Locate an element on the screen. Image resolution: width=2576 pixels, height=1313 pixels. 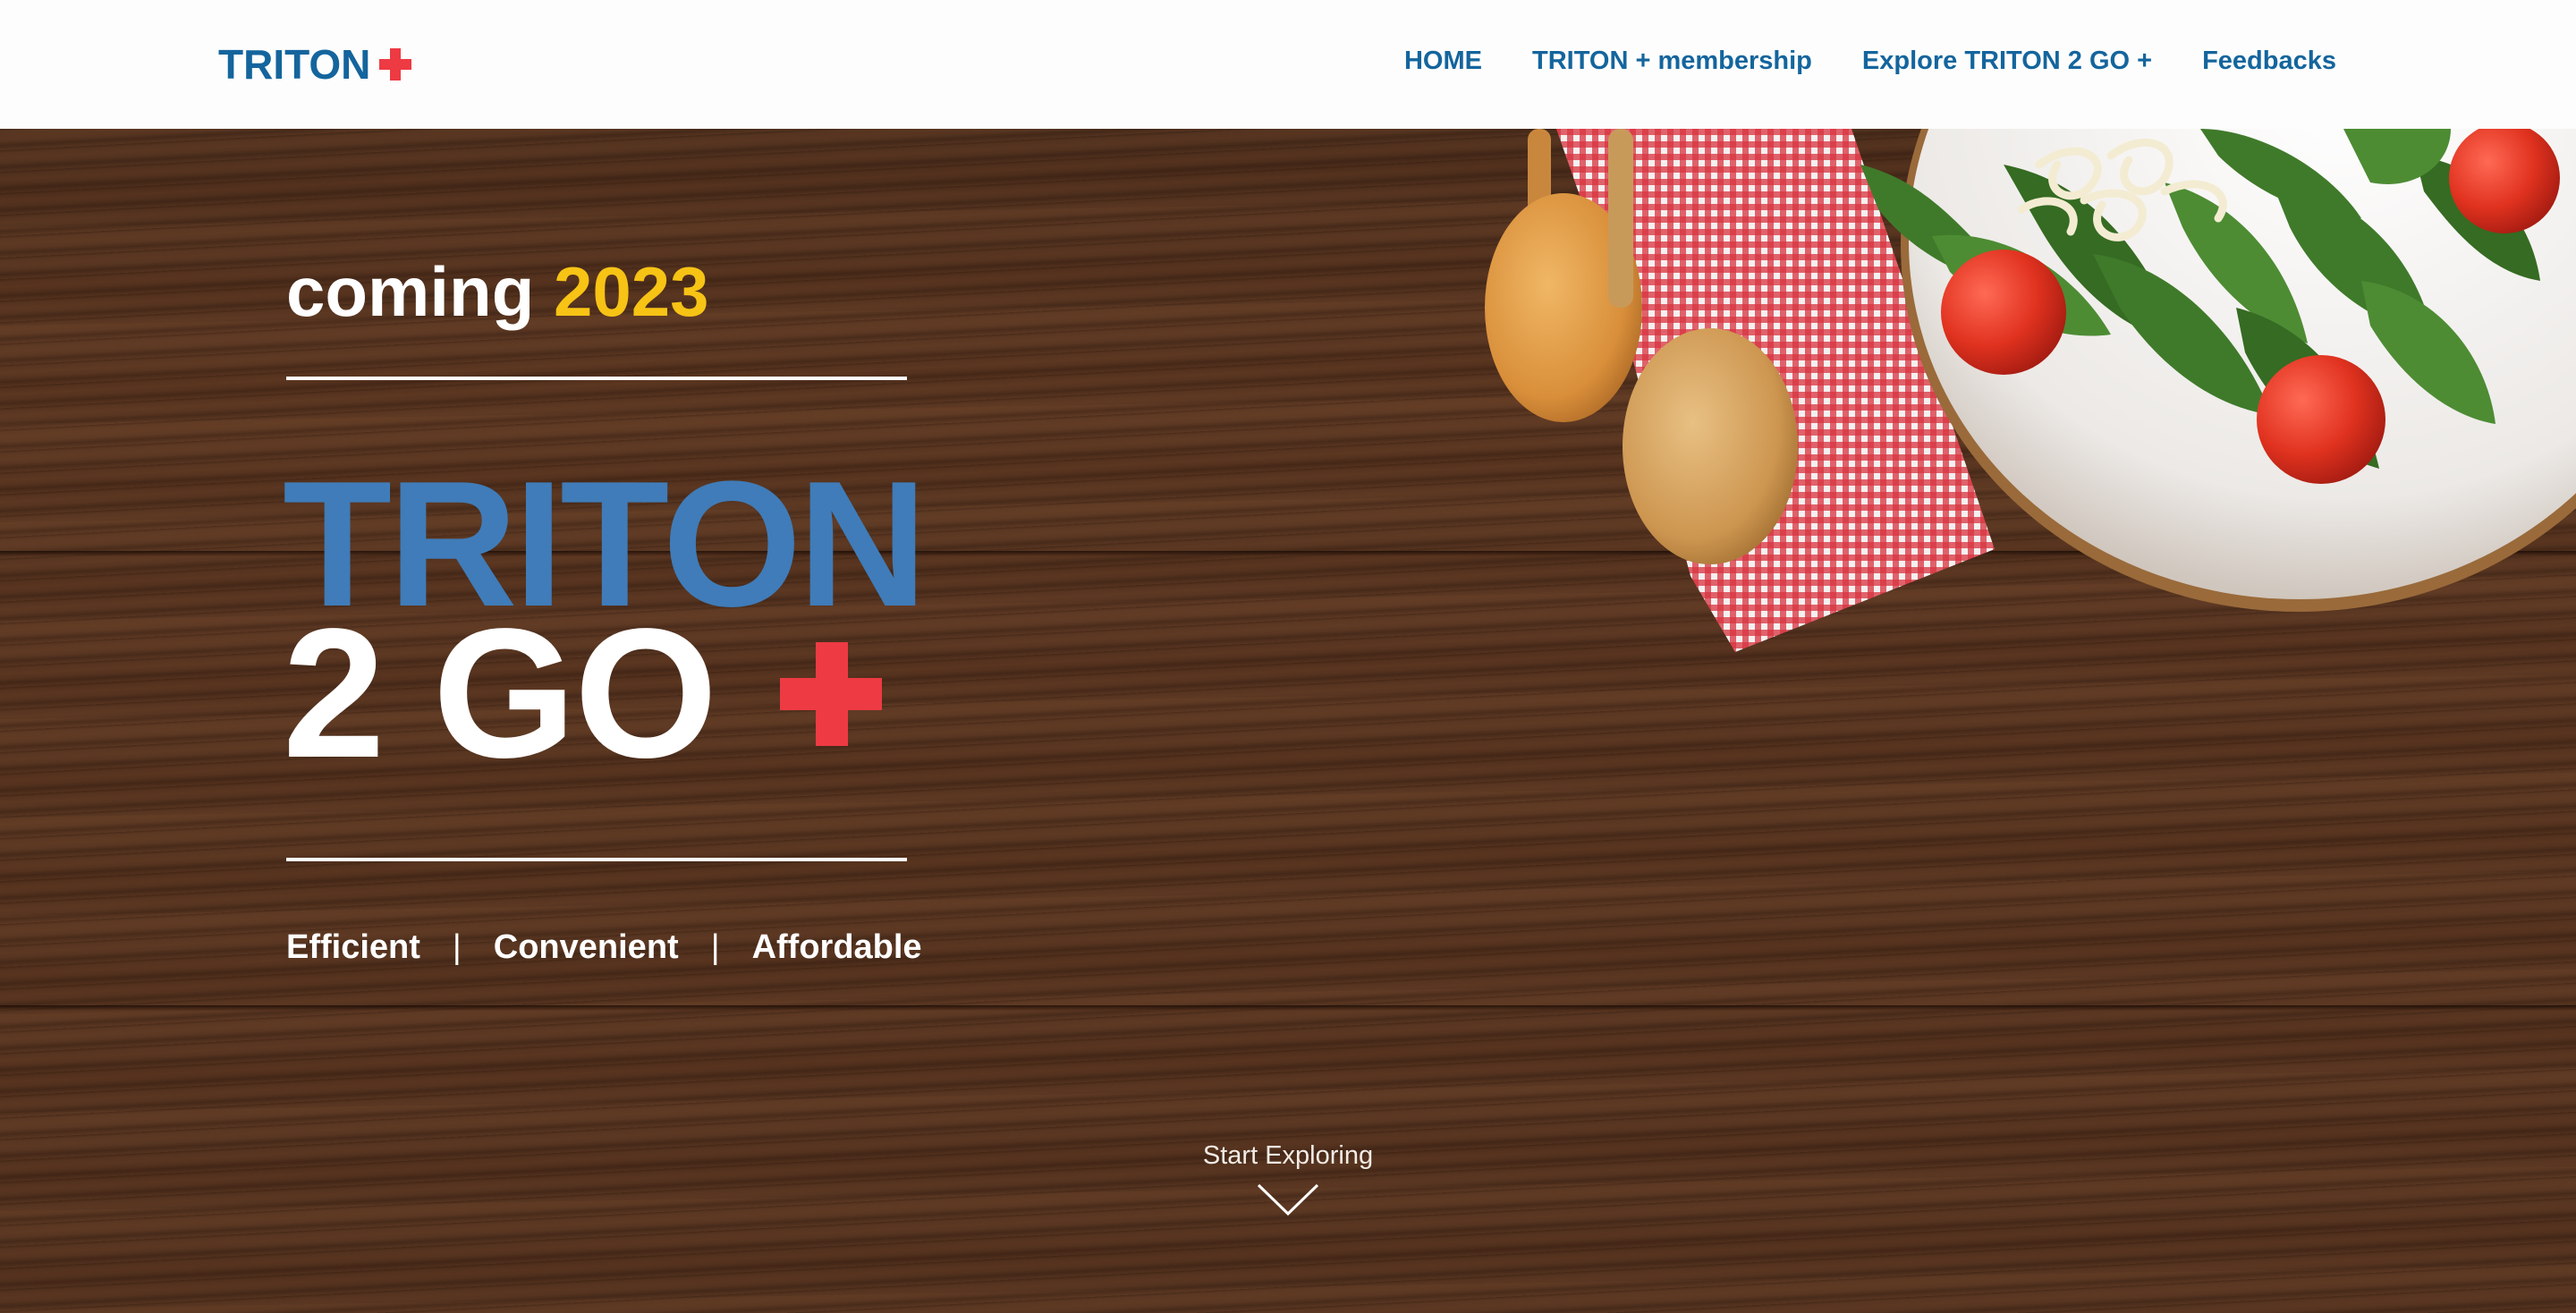
site-logo: TRITON is located at coordinates (315, 64).